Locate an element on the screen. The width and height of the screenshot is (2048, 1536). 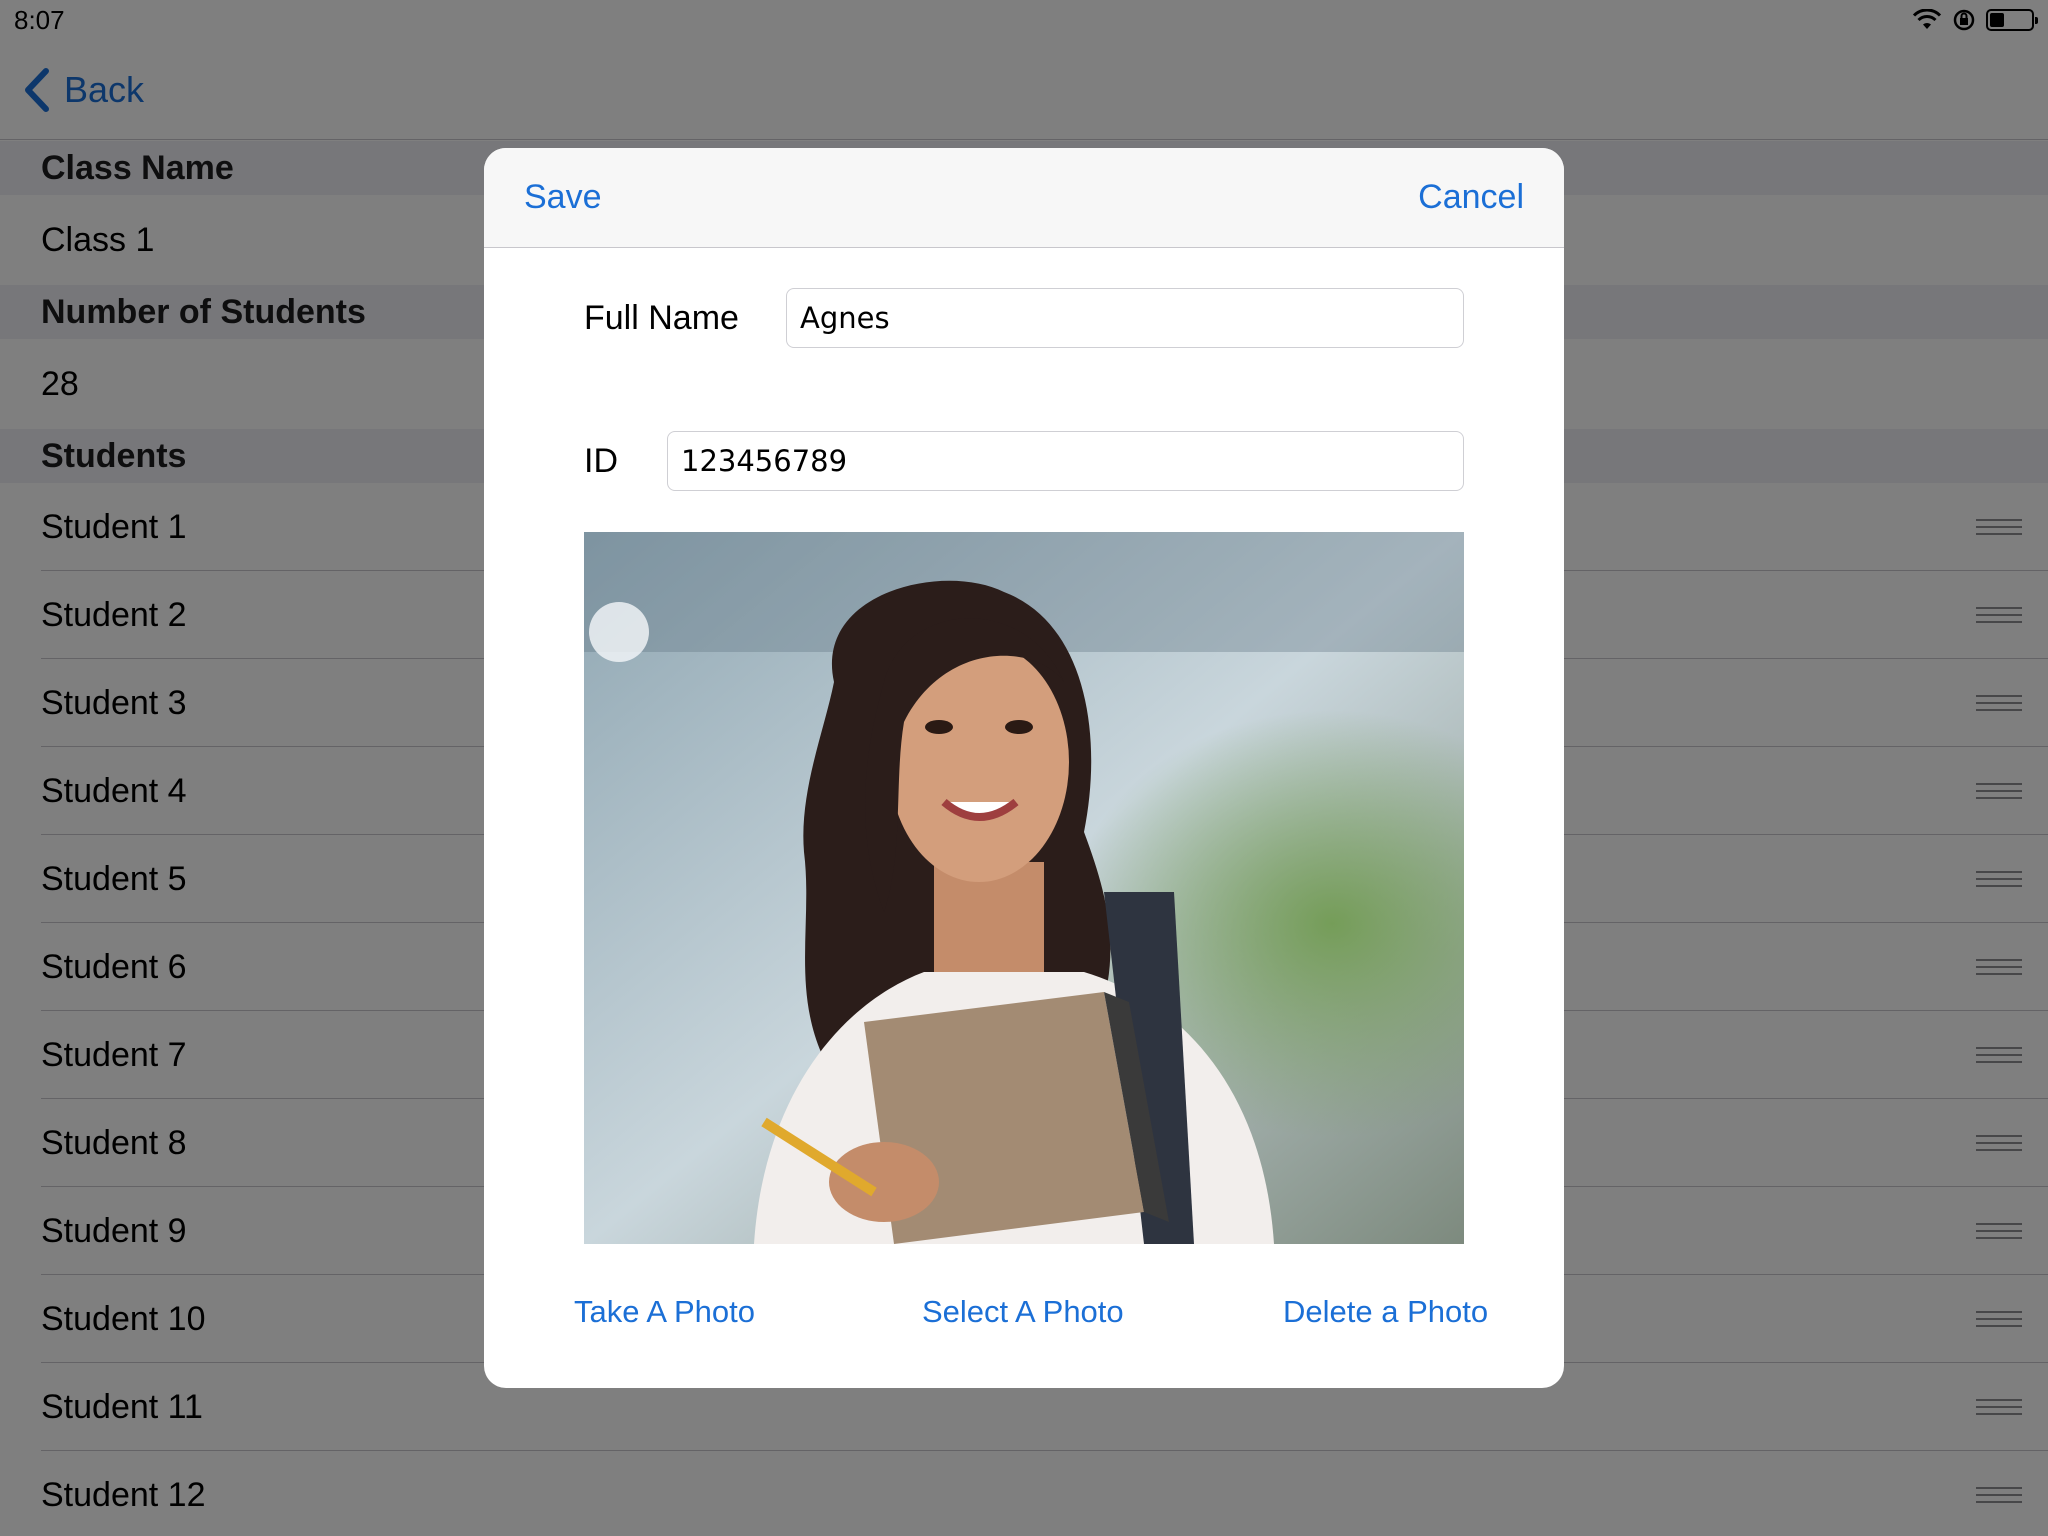
id-row: ID 123456789 is located at coordinates (1024, 461).